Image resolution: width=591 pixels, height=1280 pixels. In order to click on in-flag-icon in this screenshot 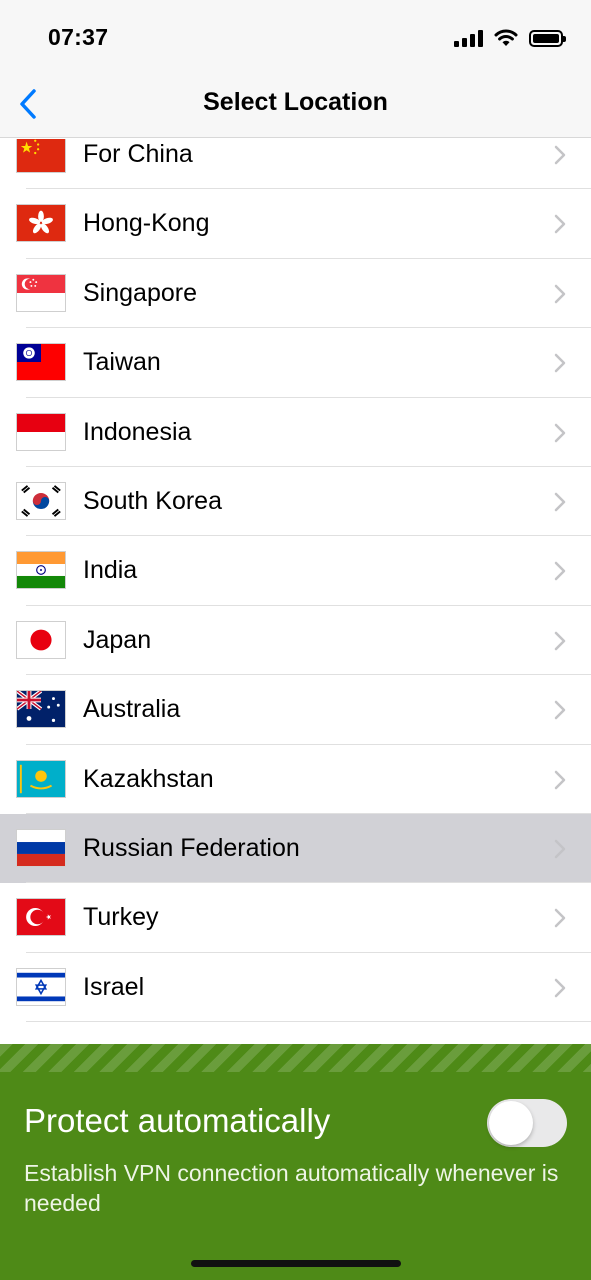, I will do `click(41, 570)`.